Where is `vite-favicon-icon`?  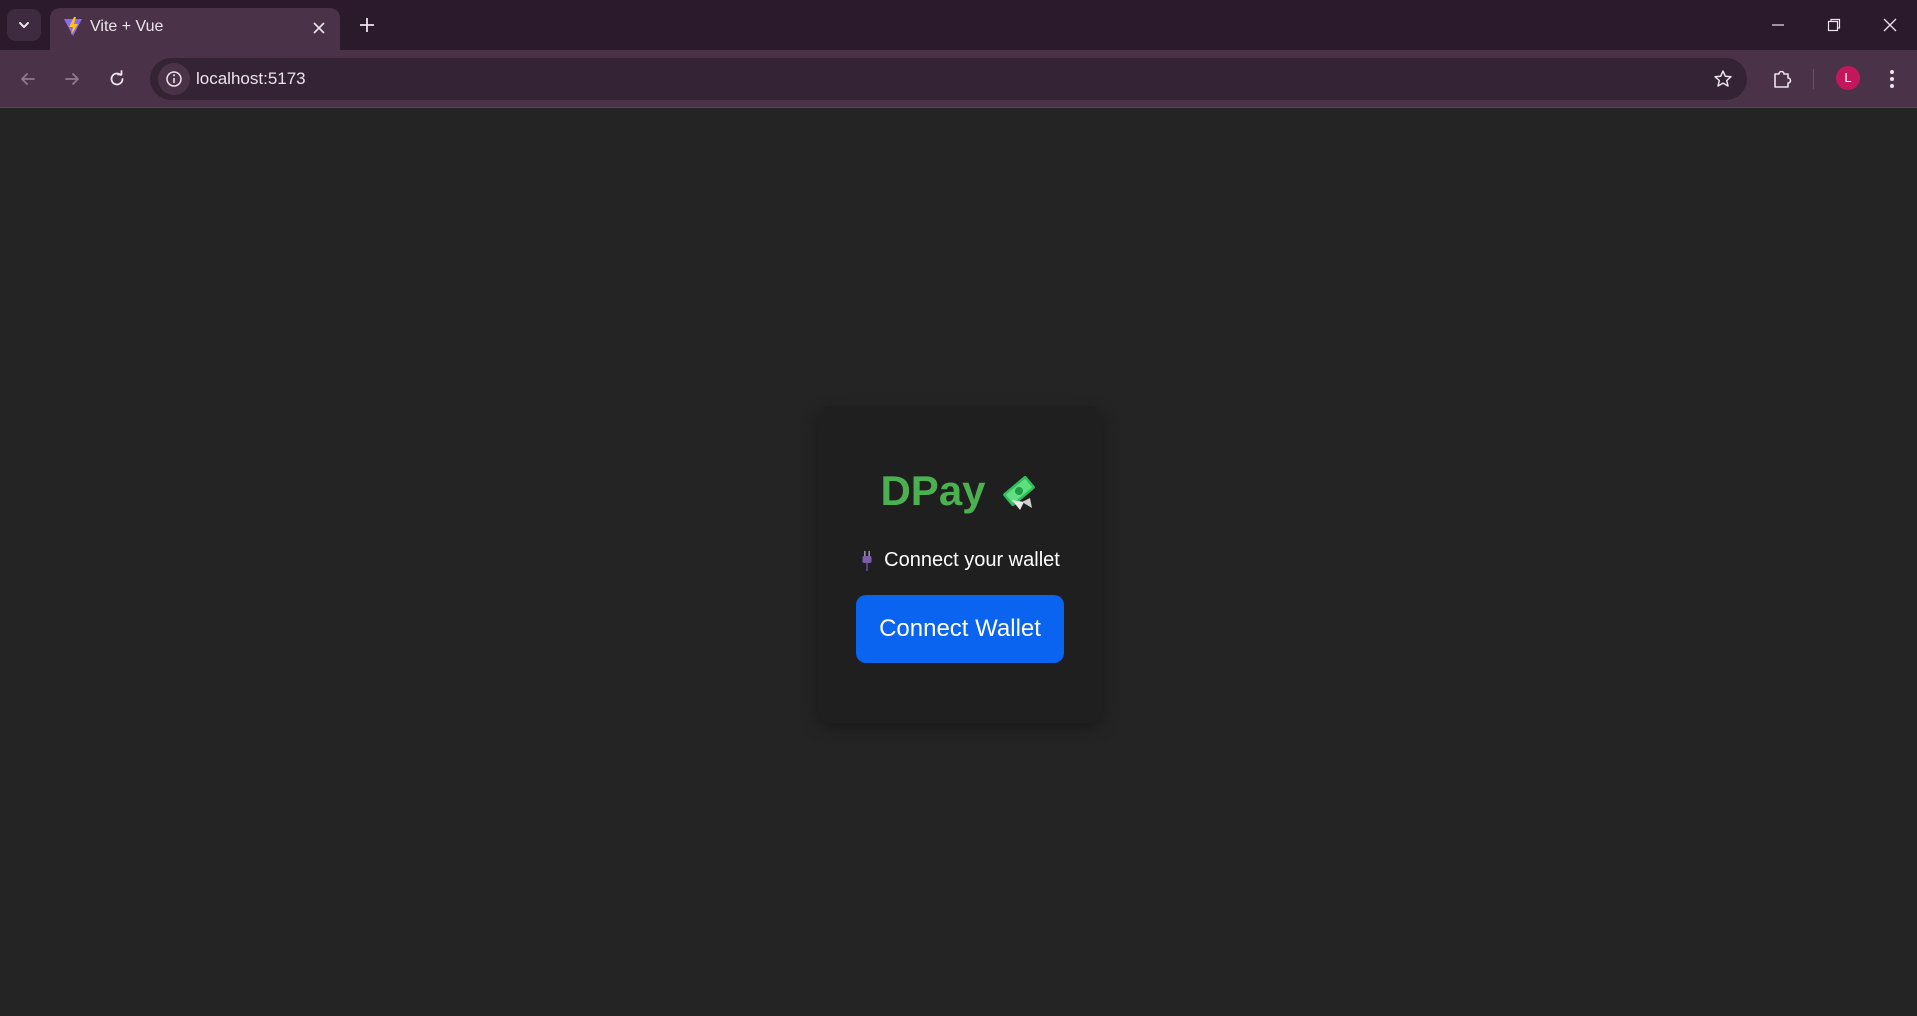 vite-favicon-icon is located at coordinates (73, 26).